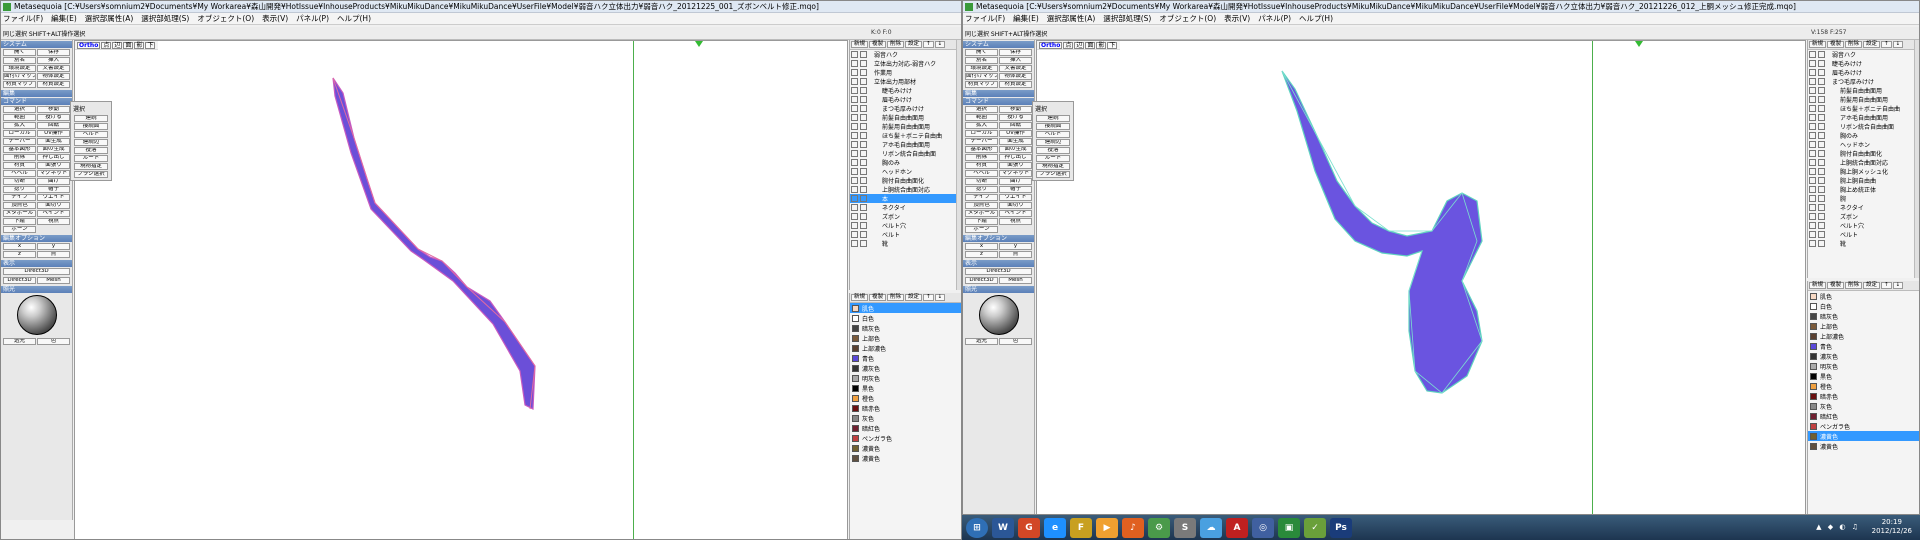  What do you see at coordinates (19, 221) in the screenshot?
I see `command-button: 下絵` at bounding box center [19, 221].